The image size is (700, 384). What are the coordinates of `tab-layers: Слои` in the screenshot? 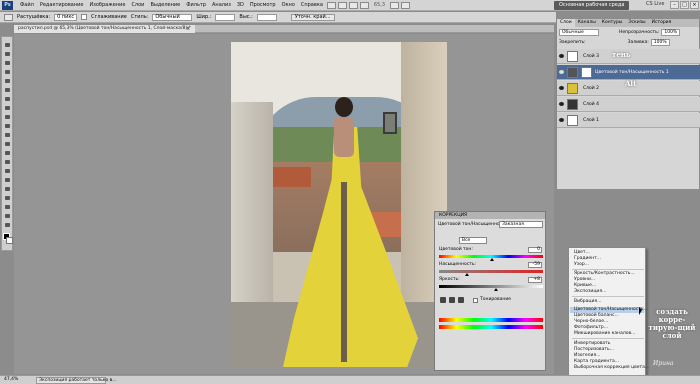 It's located at (566, 23).